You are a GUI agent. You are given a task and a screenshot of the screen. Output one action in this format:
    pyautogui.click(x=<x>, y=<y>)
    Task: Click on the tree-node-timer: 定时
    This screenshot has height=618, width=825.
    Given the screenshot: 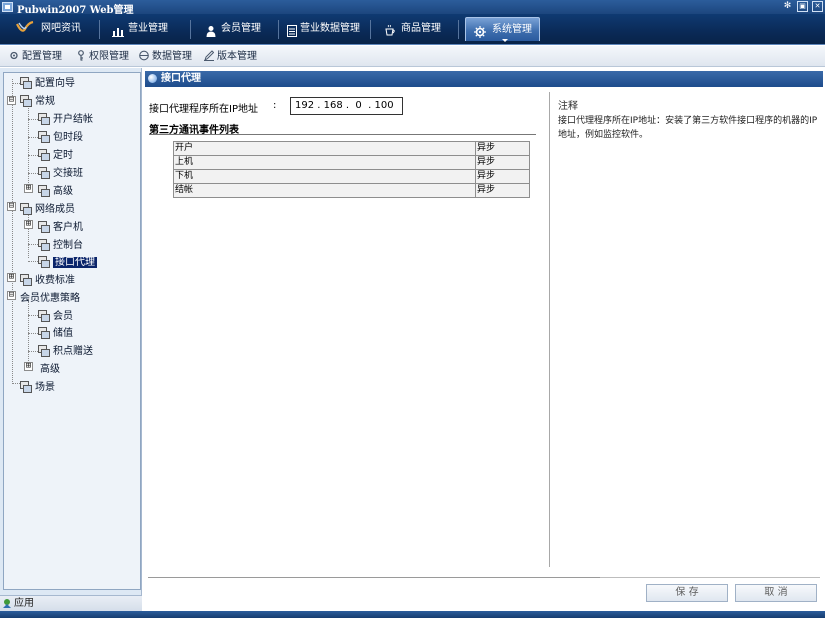 What is the action you would take?
    pyautogui.click(x=55, y=155)
    